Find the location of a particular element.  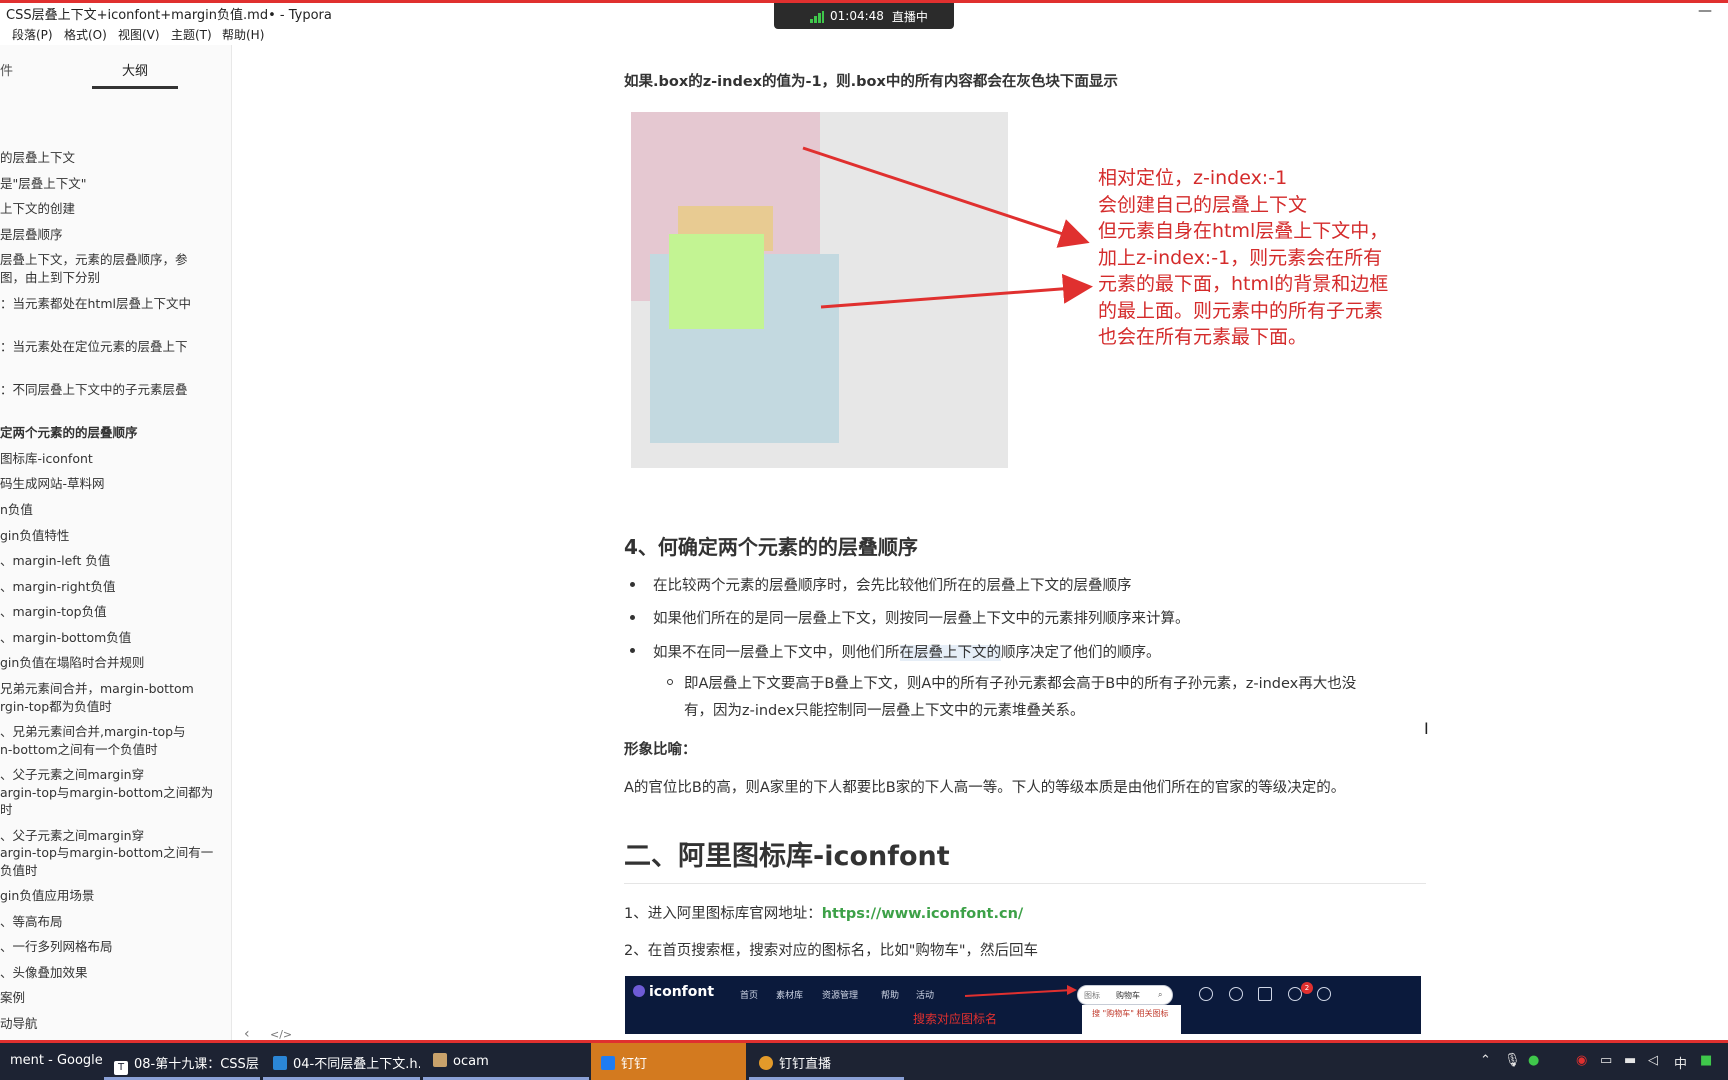

annotation-line: 会创建自己的层叠上下文 is located at coordinates (1203, 204).